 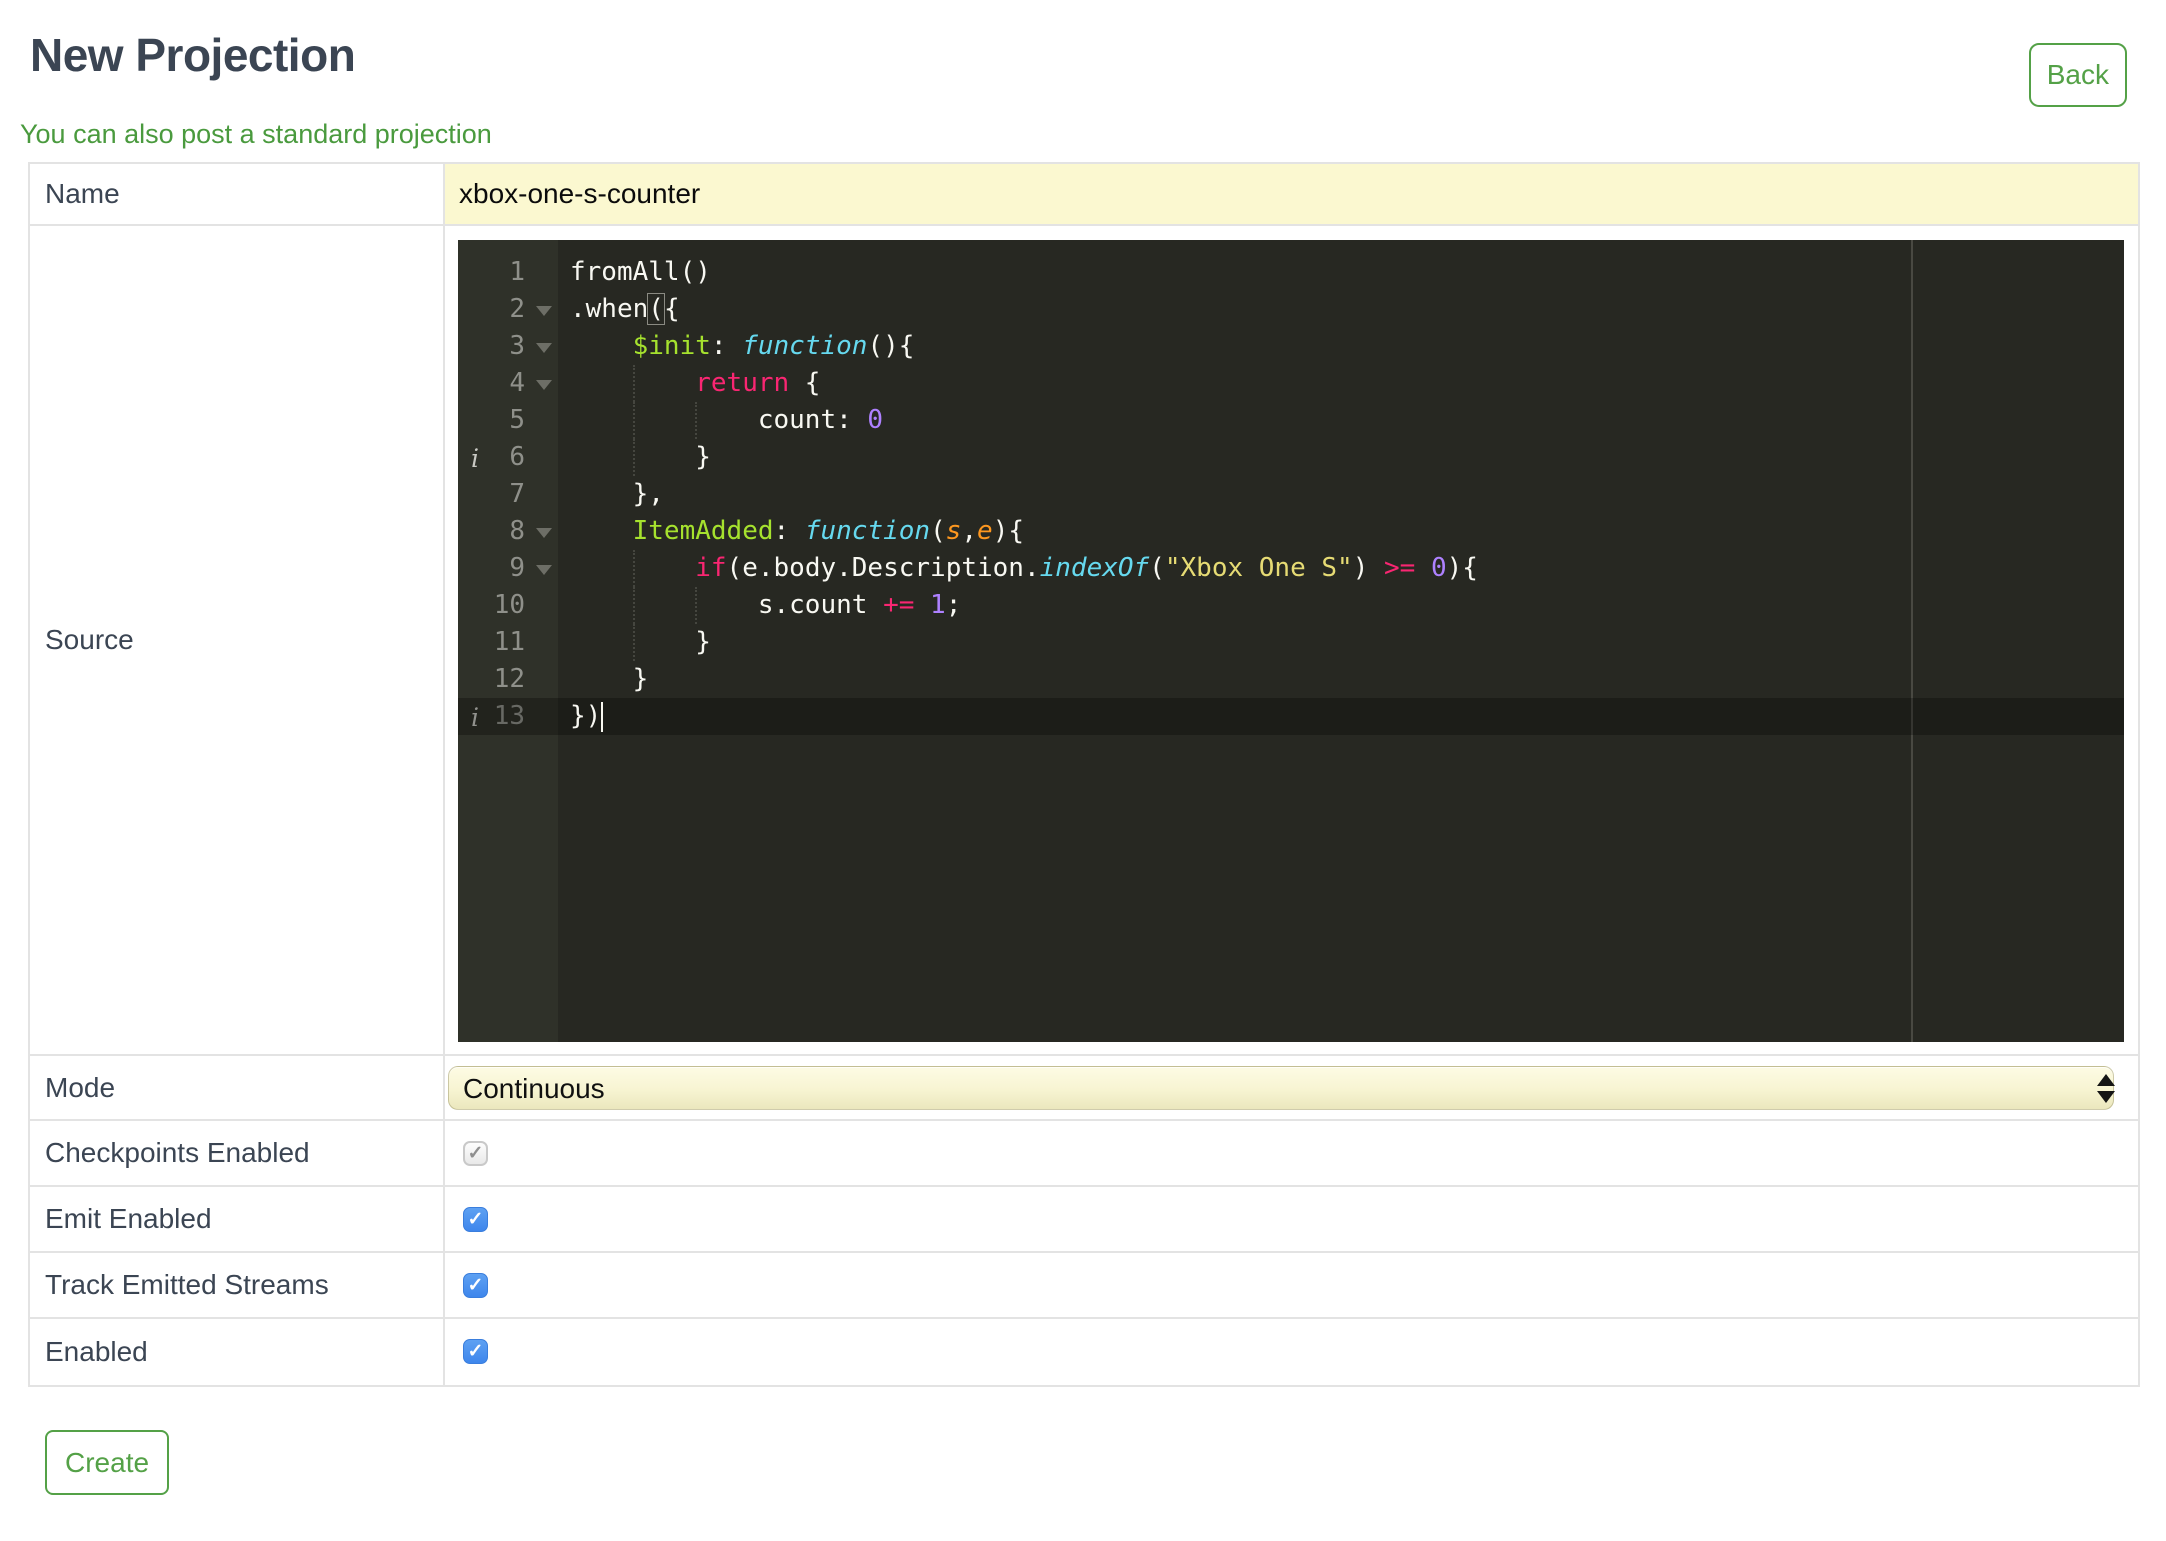 What do you see at coordinates (237, 1153) in the screenshot?
I see `row-label: Checkpoints Enabled` at bounding box center [237, 1153].